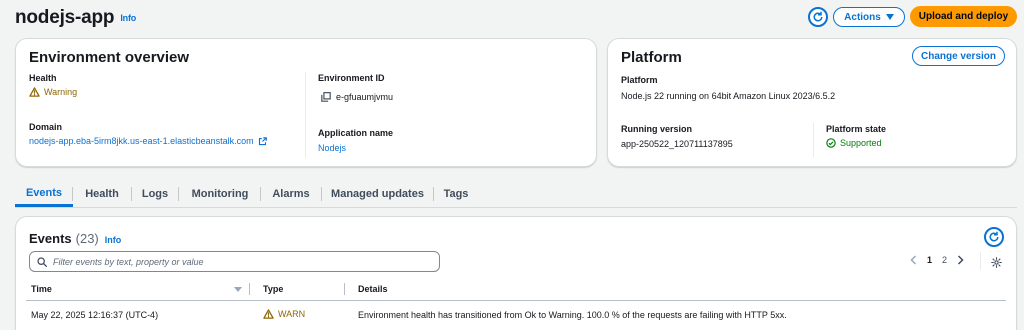  I want to click on tab-health: Health, so click(102, 194).